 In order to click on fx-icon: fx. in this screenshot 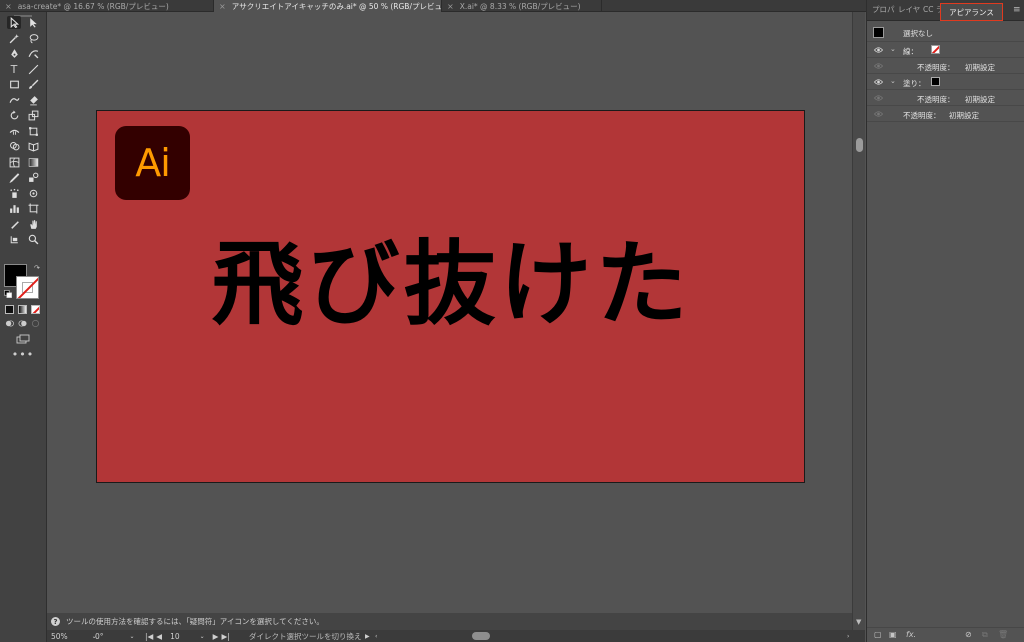, I will do `click(911, 634)`.